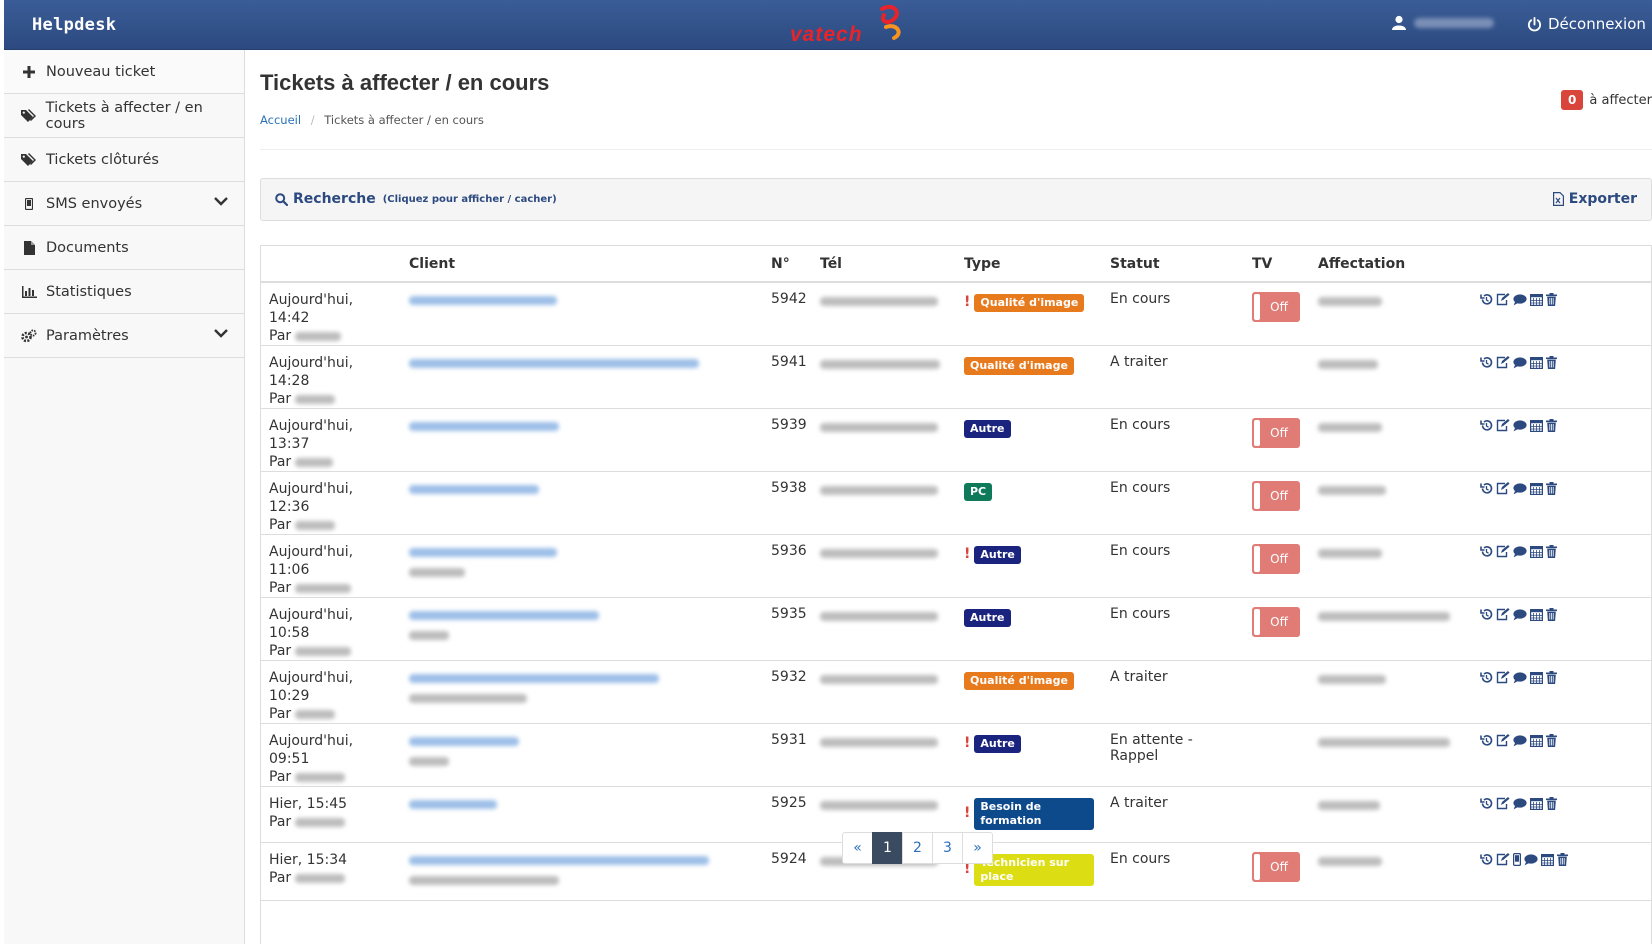  Describe the element at coordinates (124, 292) in the screenshot. I see `sidebar-item-statistics: Statistiques` at that location.